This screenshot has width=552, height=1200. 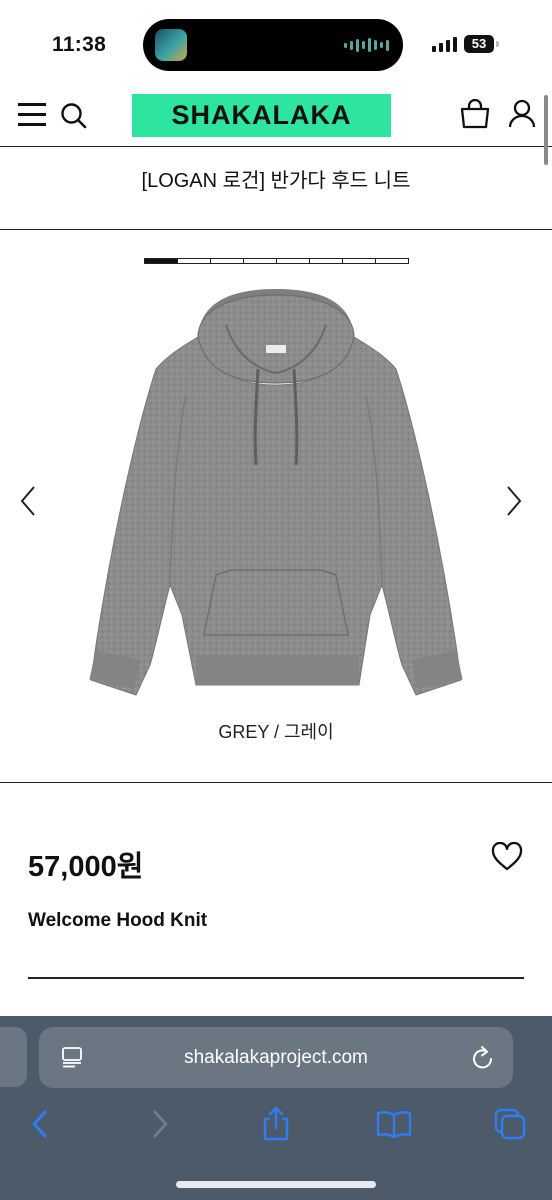 I want to click on now-playing-artwork-icon, so click(x=171, y=45).